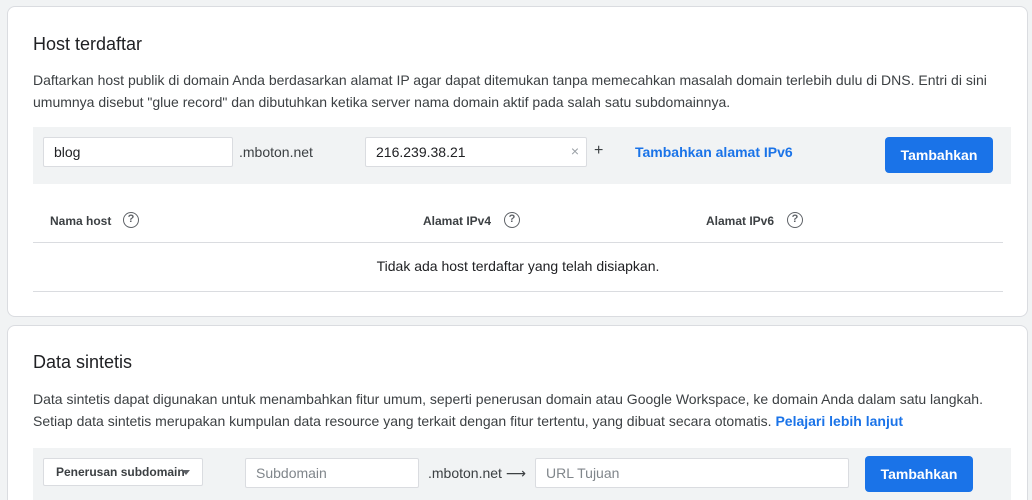 This screenshot has height=500, width=1032. What do you see at coordinates (575, 151) in the screenshot?
I see `clear-icon: ×` at bounding box center [575, 151].